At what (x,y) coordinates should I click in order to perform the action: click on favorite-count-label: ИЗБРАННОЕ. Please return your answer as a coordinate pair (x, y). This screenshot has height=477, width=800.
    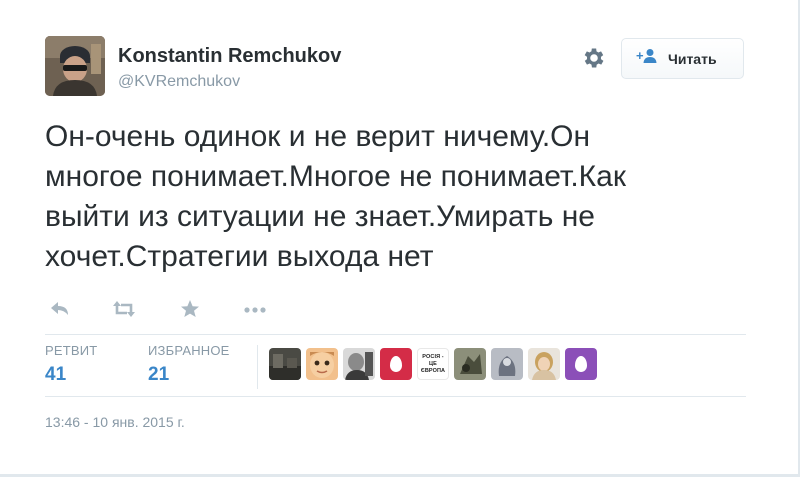
    Looking at the image, I should click on (189, 350).